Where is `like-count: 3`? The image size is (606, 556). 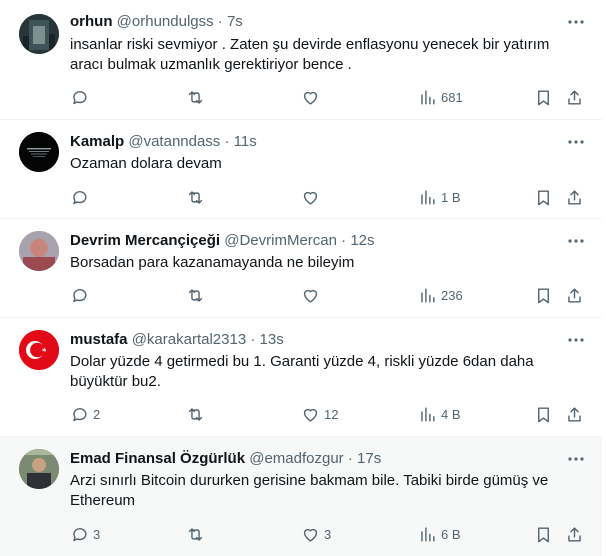
like-count: 3 is located at coordinates (328, 534).